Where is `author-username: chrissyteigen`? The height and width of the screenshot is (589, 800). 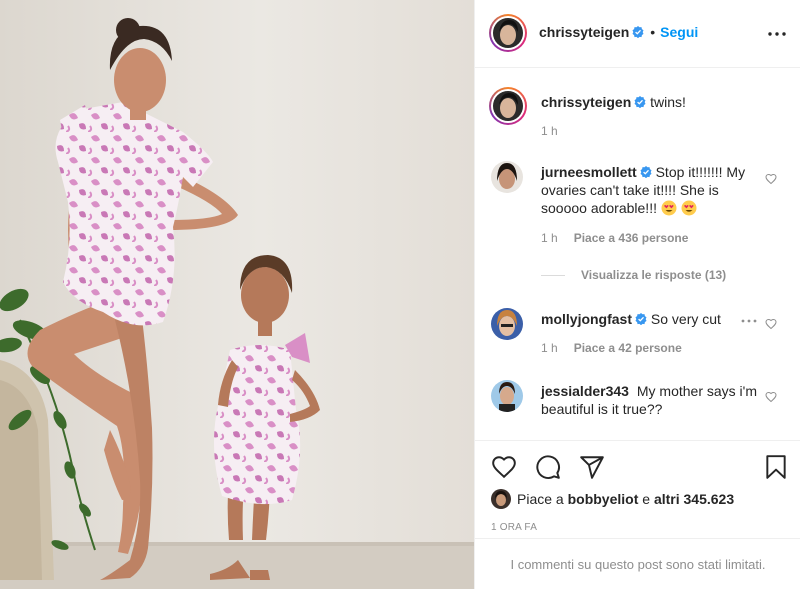
author-username: chrissyteigen is located at coordinates (584, 32).